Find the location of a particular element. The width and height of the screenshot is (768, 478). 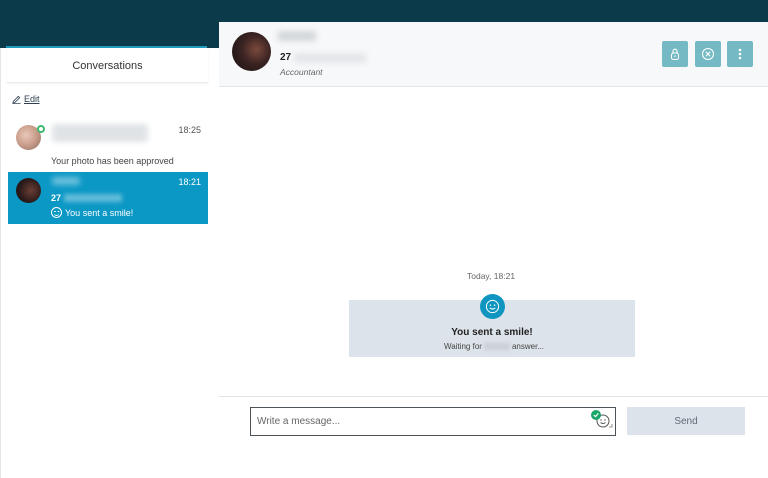

conversation-preview-text: You sent a smile! is located at coordinates (99, 212).